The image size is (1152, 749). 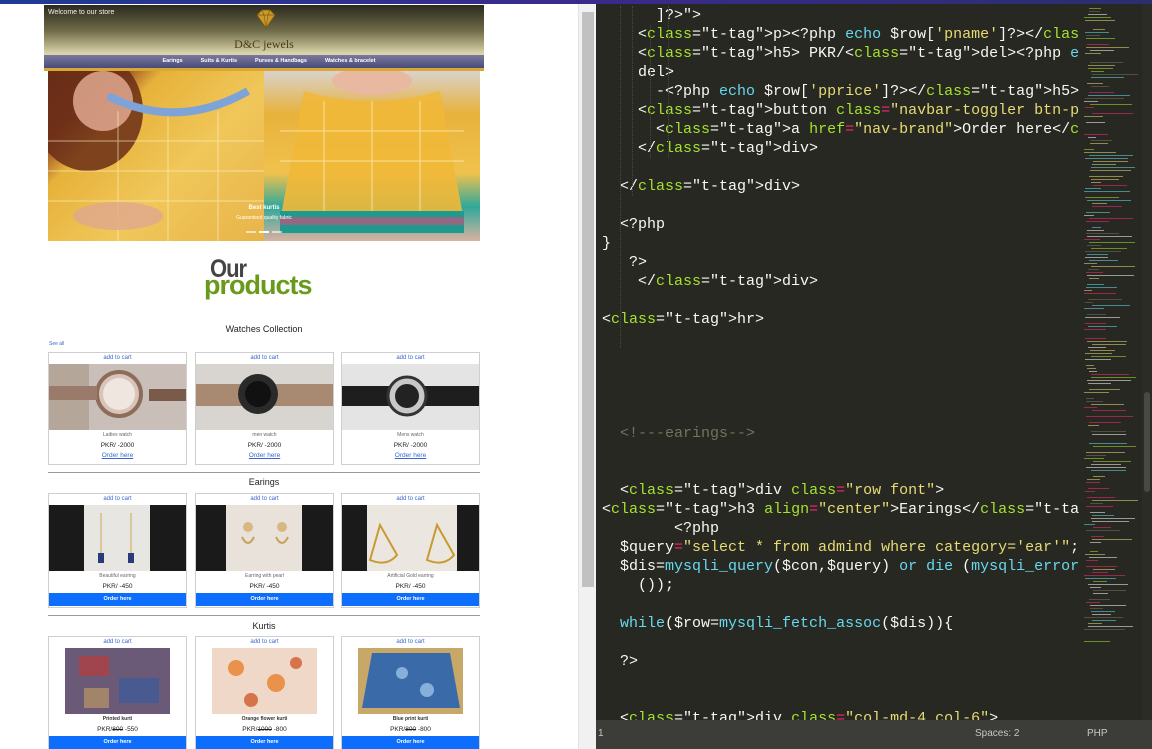 What do you see at coordinates (651, 15) in the screenshot?
I see `code-line: ]?>">` at bounding box center [651, 15].